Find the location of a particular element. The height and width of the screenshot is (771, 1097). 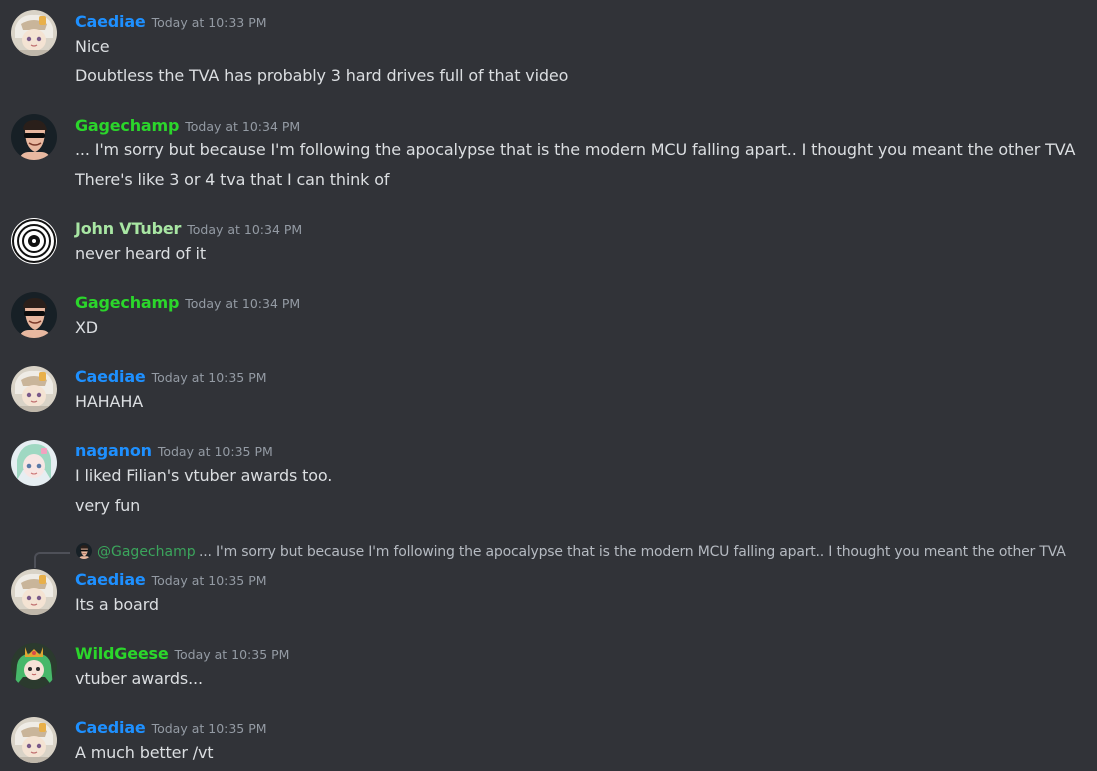

reply-mention: @Gagechamp is located at coordinates (146, 552).